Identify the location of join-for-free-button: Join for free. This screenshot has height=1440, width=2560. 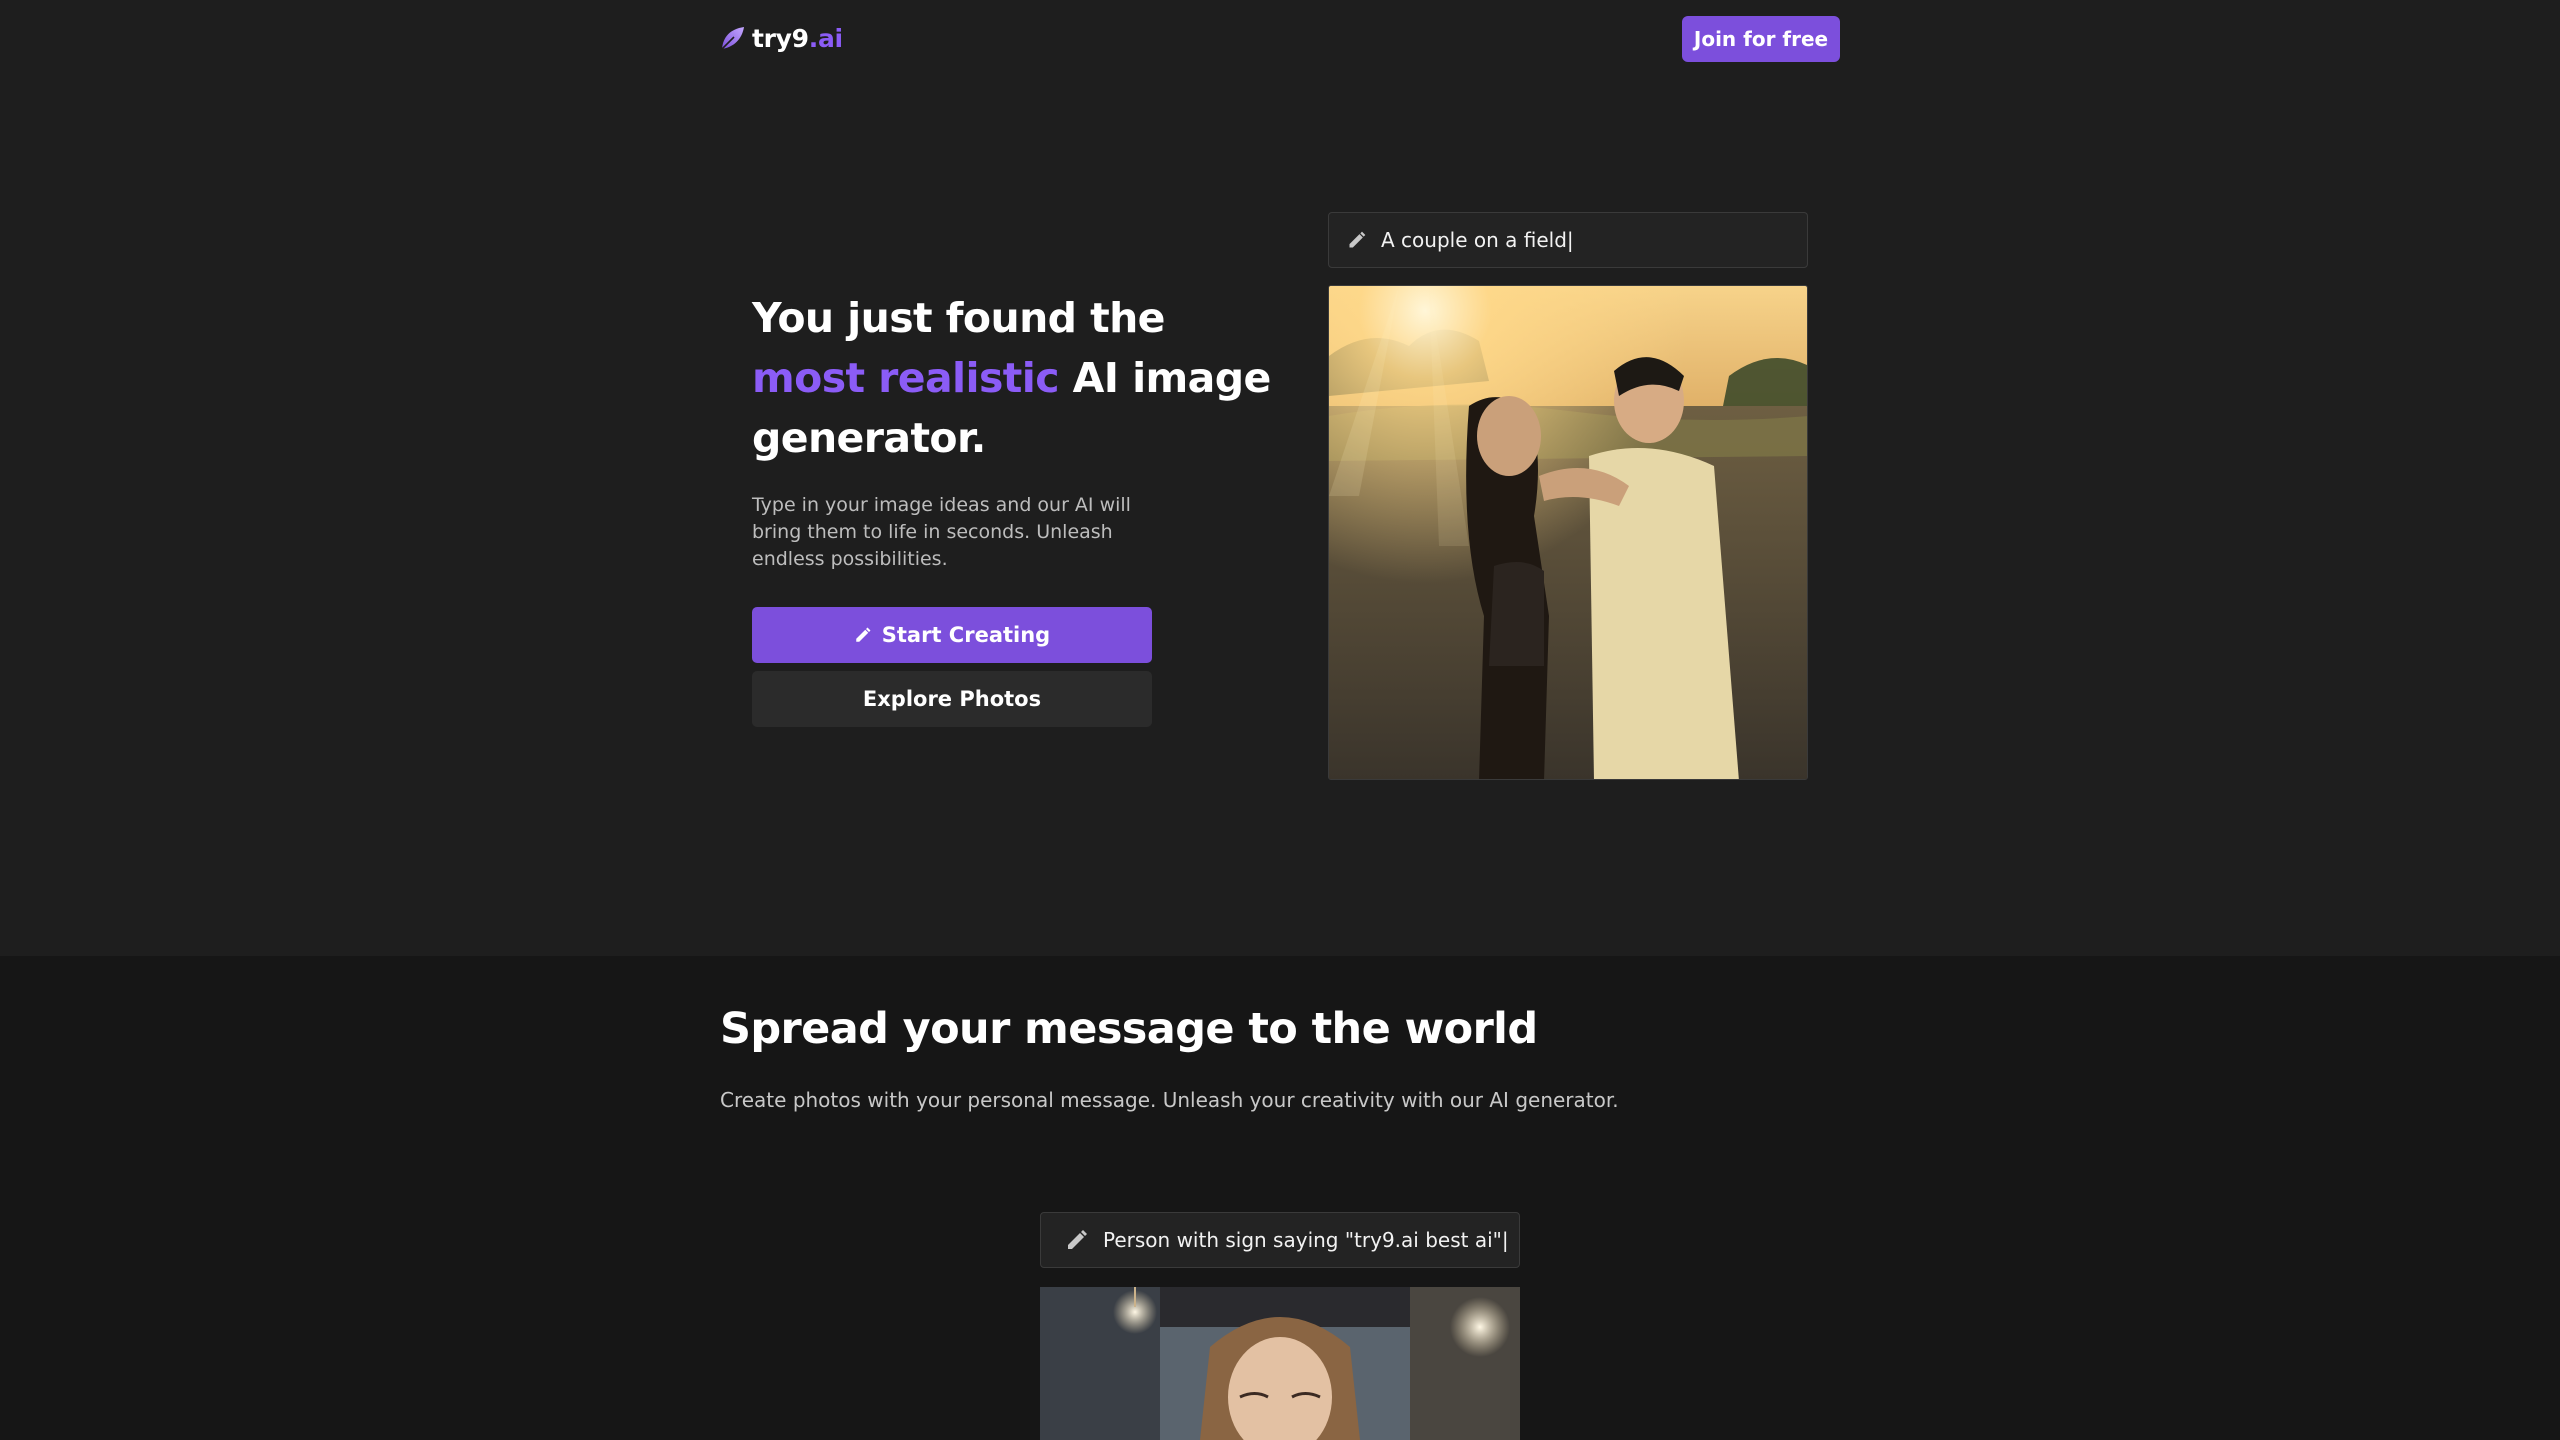
(1761, 39).